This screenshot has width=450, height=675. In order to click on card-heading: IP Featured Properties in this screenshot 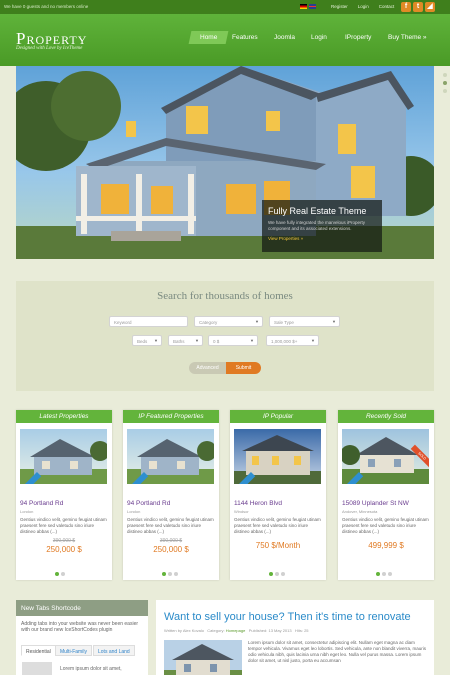, I will do `click(171, 416)`.